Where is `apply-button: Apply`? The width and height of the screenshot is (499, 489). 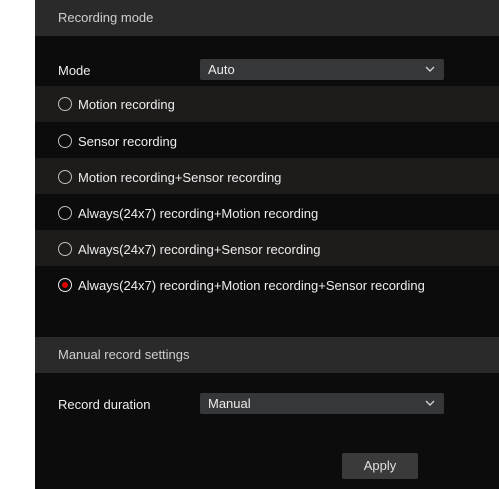
apply-button: Apply is located at coordinates (380, 466).